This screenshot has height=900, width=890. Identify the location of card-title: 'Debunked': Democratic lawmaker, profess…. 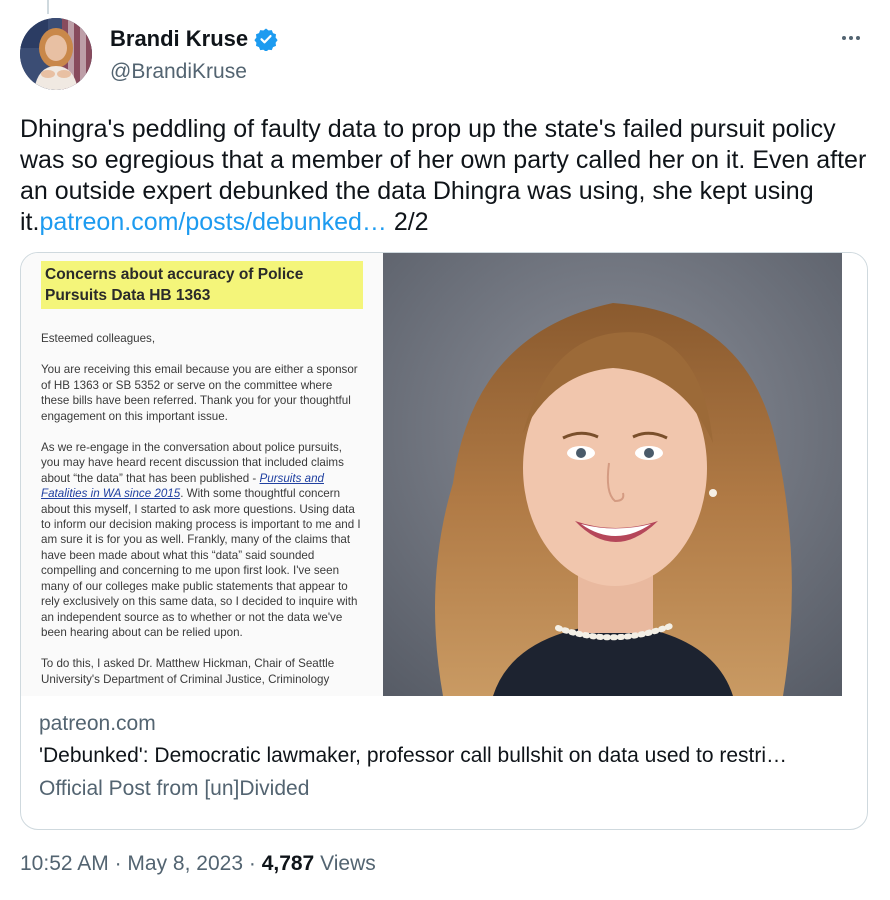
(442, 756).